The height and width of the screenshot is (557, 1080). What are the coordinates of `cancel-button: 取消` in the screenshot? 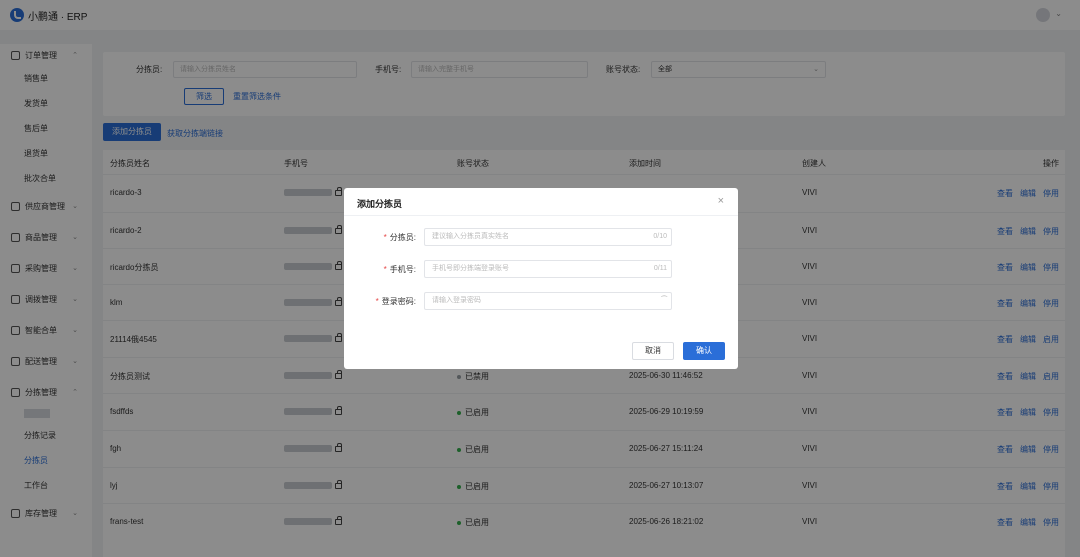 It's located at (653, 351).